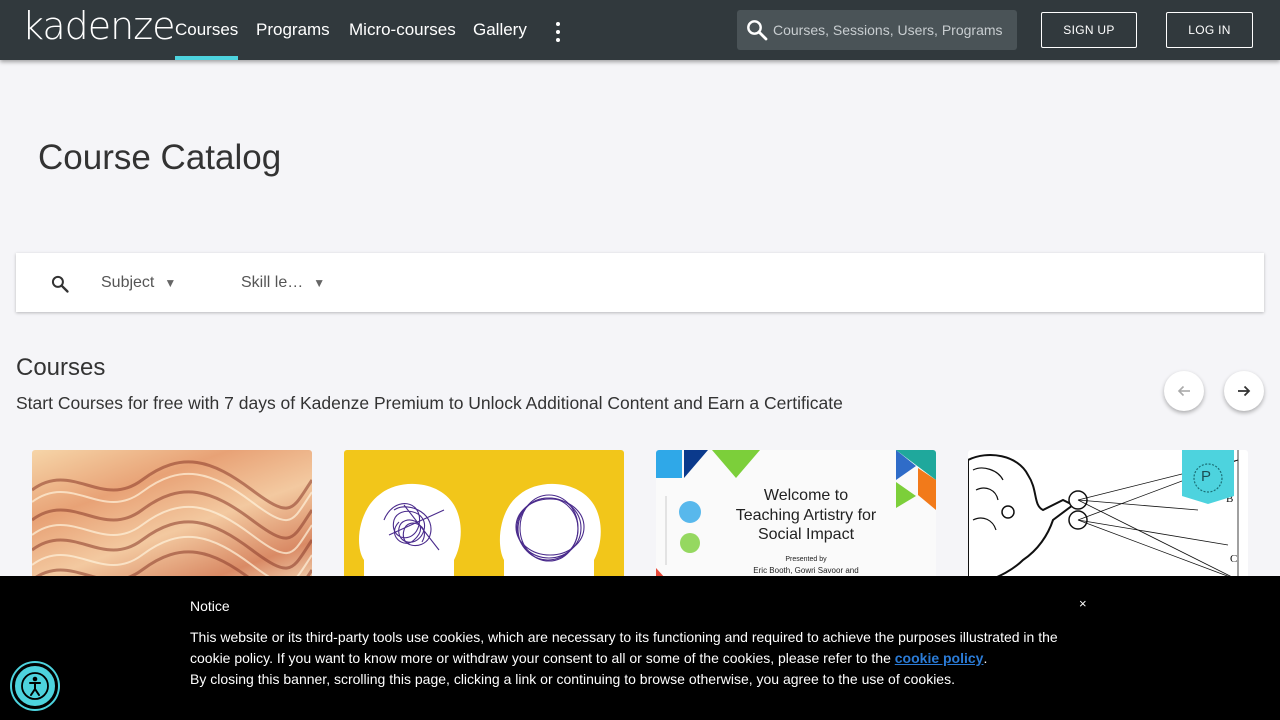 This screenshot has height=720, width=1280. I want to click on close-icon: ×, so click(1083, 603).